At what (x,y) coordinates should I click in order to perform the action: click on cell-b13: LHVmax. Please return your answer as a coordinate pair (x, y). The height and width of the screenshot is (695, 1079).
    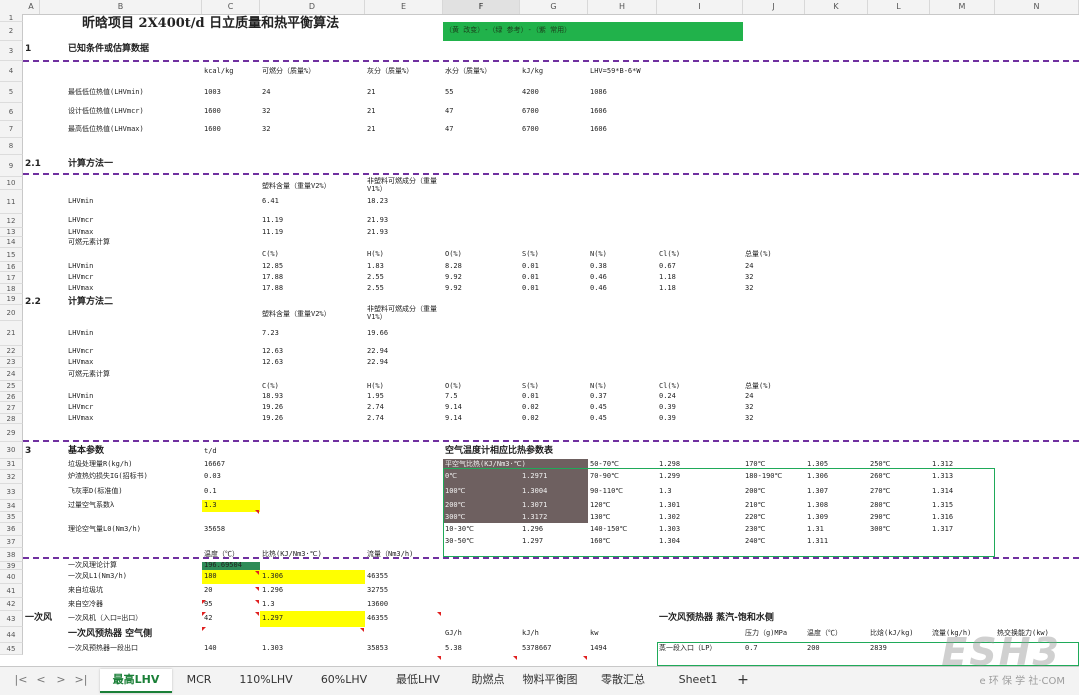
    Looking at the image, I should click on (79, 232).